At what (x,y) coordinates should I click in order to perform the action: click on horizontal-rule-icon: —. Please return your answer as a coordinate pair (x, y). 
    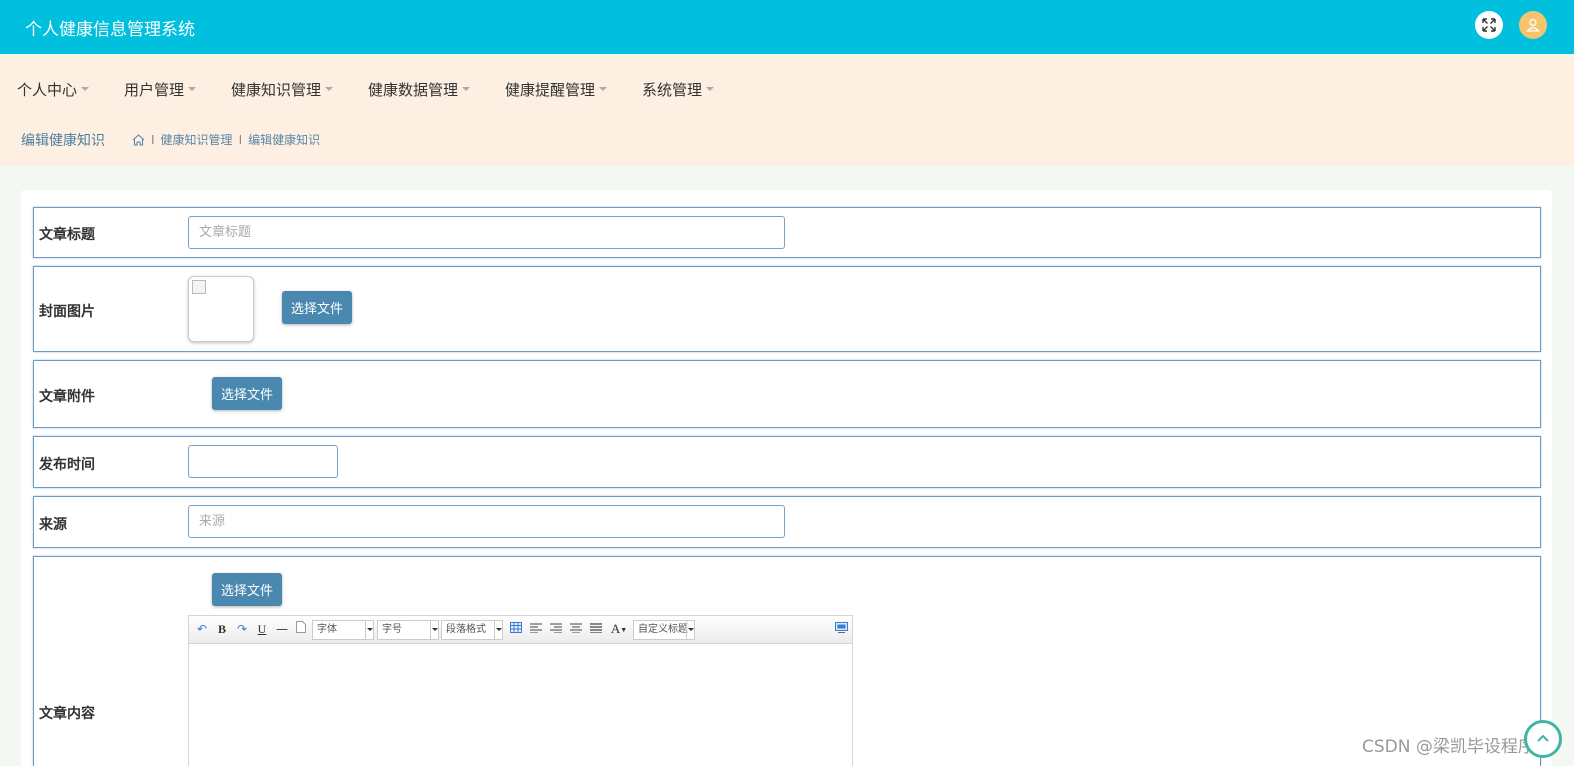
    Looking at the image, I should click on (282, 629).